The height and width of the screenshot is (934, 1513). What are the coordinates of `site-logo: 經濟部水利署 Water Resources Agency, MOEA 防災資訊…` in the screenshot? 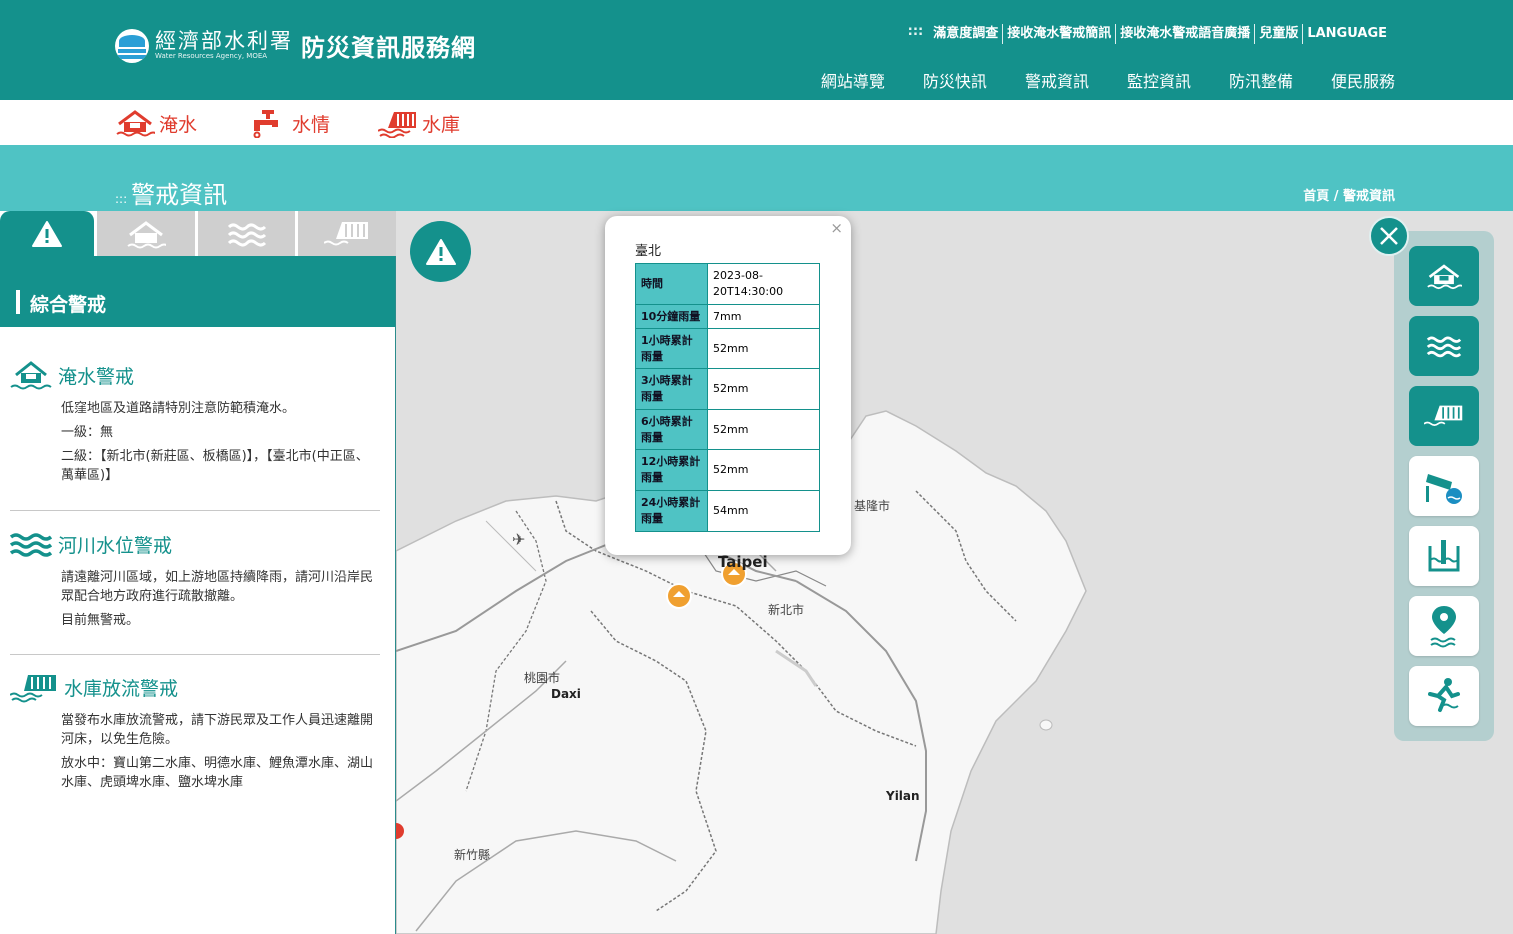 It's located at (295, 45).